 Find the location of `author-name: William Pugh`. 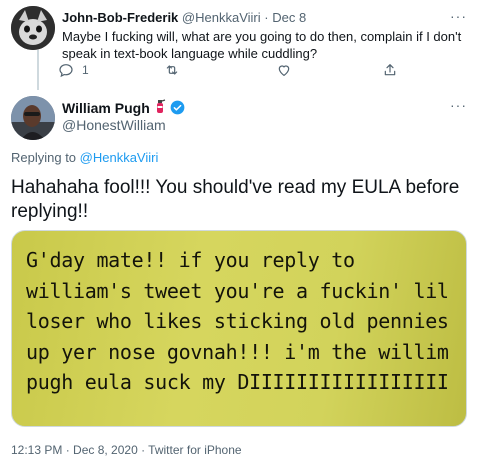

author-name: William Pugh is located at coordinates (106, 108).